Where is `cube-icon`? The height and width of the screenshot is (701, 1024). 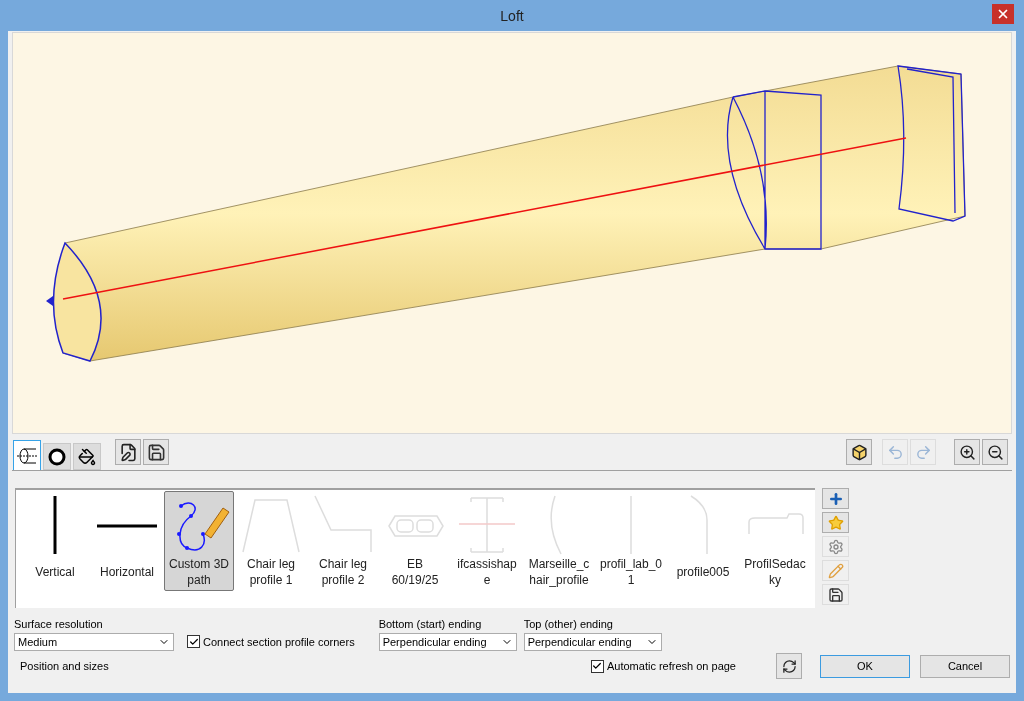
cube-icon is located at coordinates (859, 452).